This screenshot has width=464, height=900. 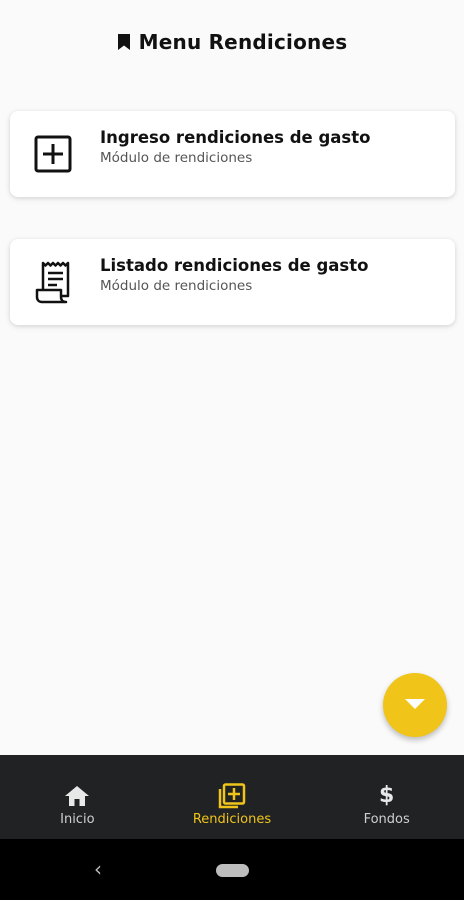 I want to click on page-header: Menu Rendiciones, so click(x=232, y=42).